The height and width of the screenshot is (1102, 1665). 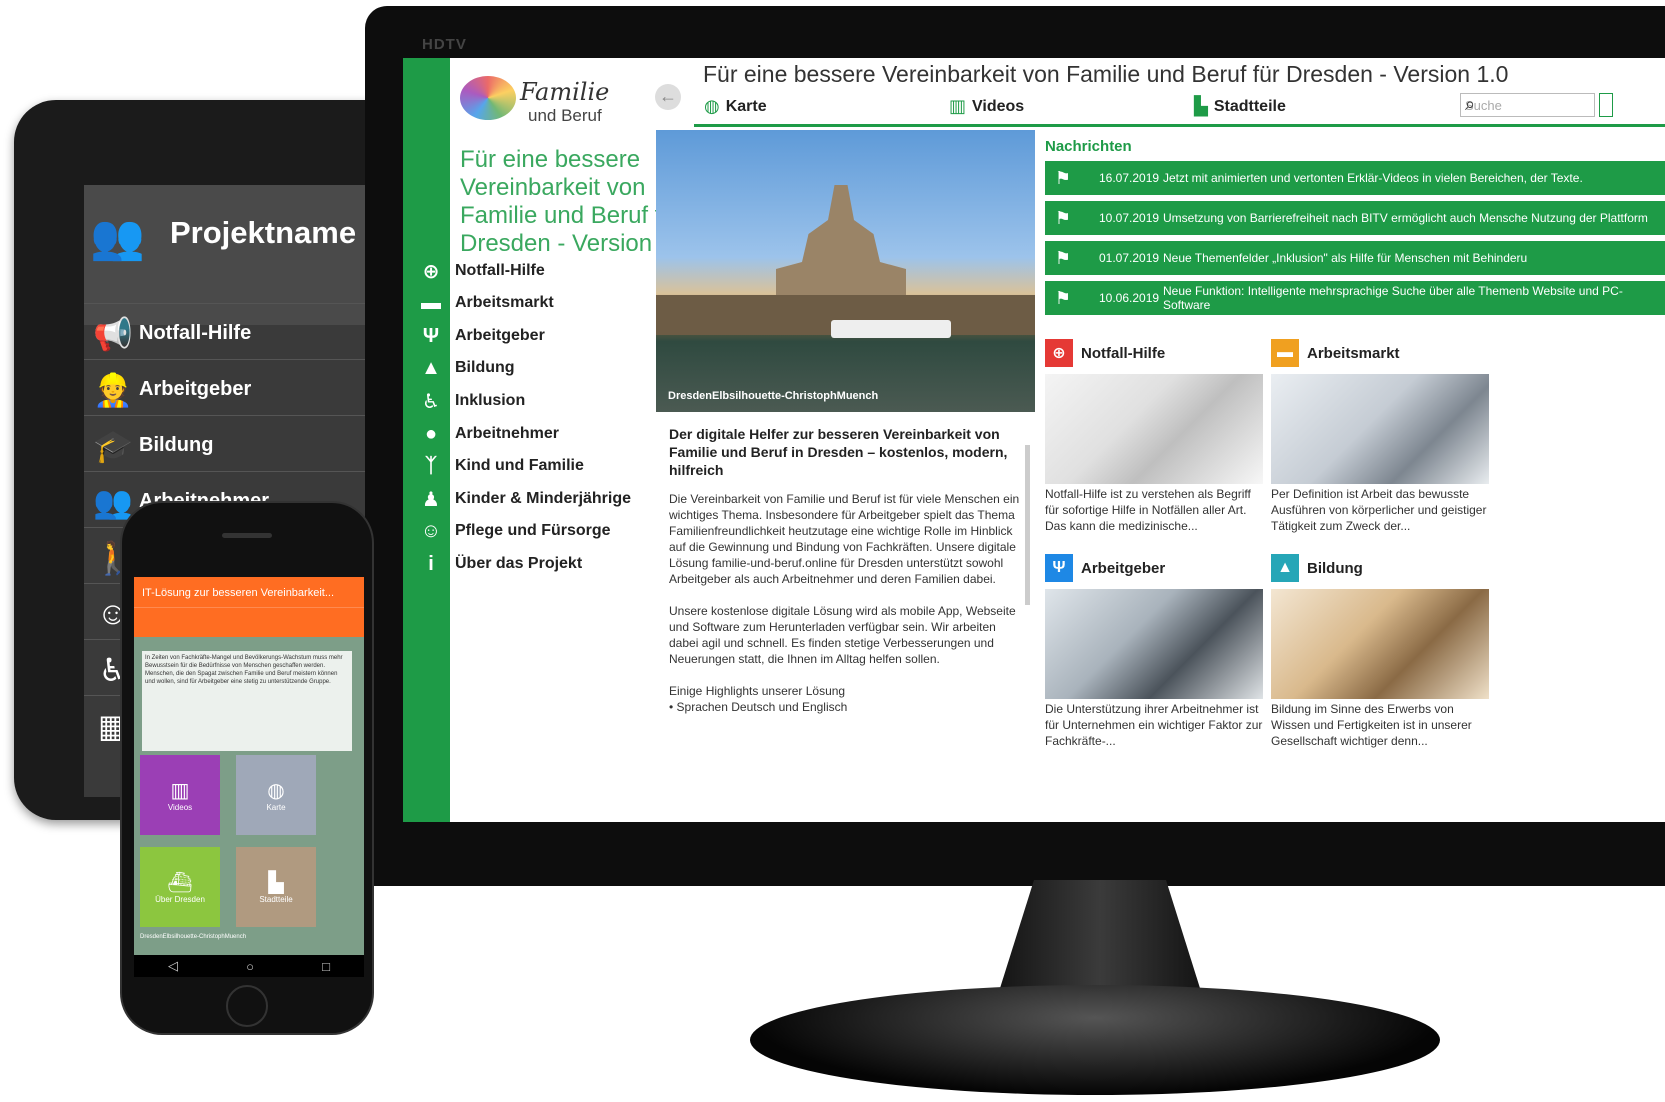 What do you see at coordinates (519, 563) in the screenshot?
I see `sidebar-item-label: Über das Projekt` at bounding box center [519, 563].